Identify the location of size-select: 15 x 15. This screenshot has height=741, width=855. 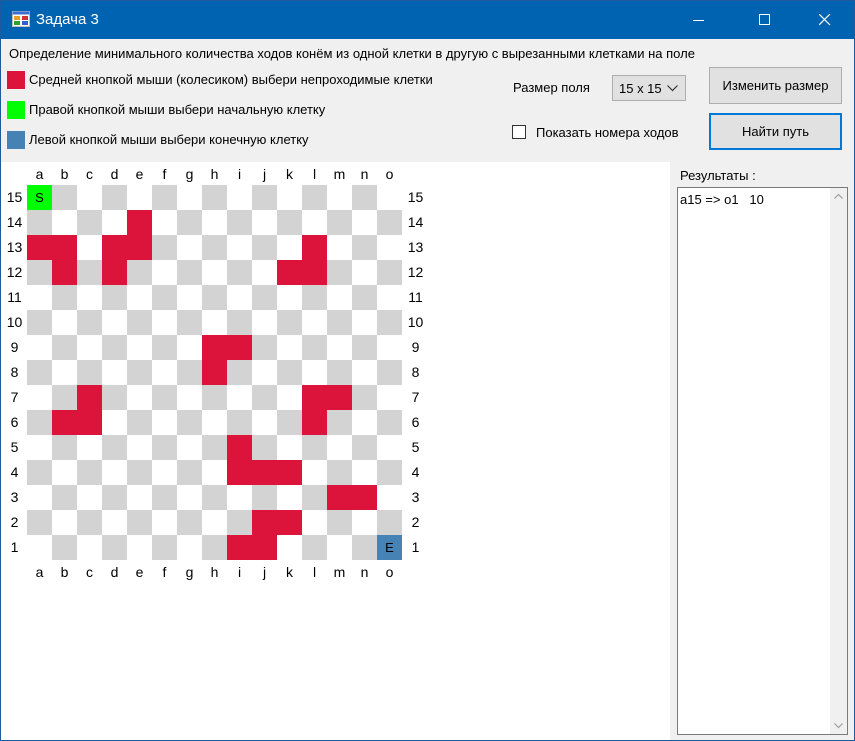
(649, 88).